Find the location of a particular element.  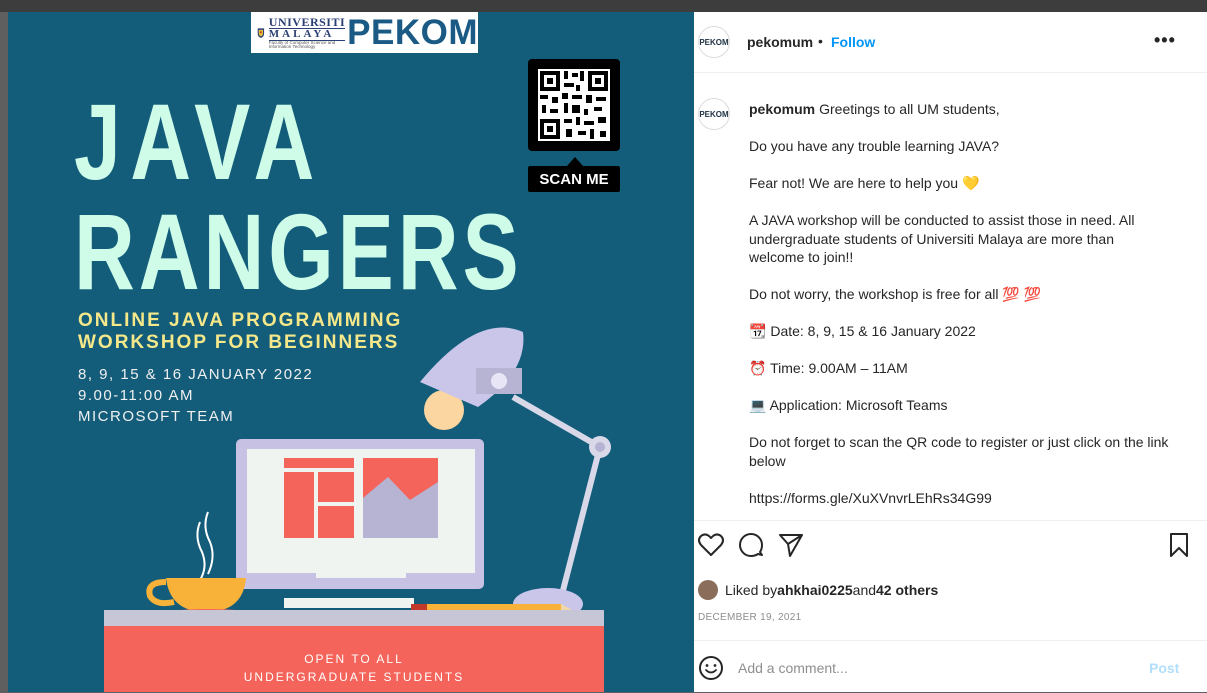

emoji-smiley-icon is located at coordinates (711, 668).